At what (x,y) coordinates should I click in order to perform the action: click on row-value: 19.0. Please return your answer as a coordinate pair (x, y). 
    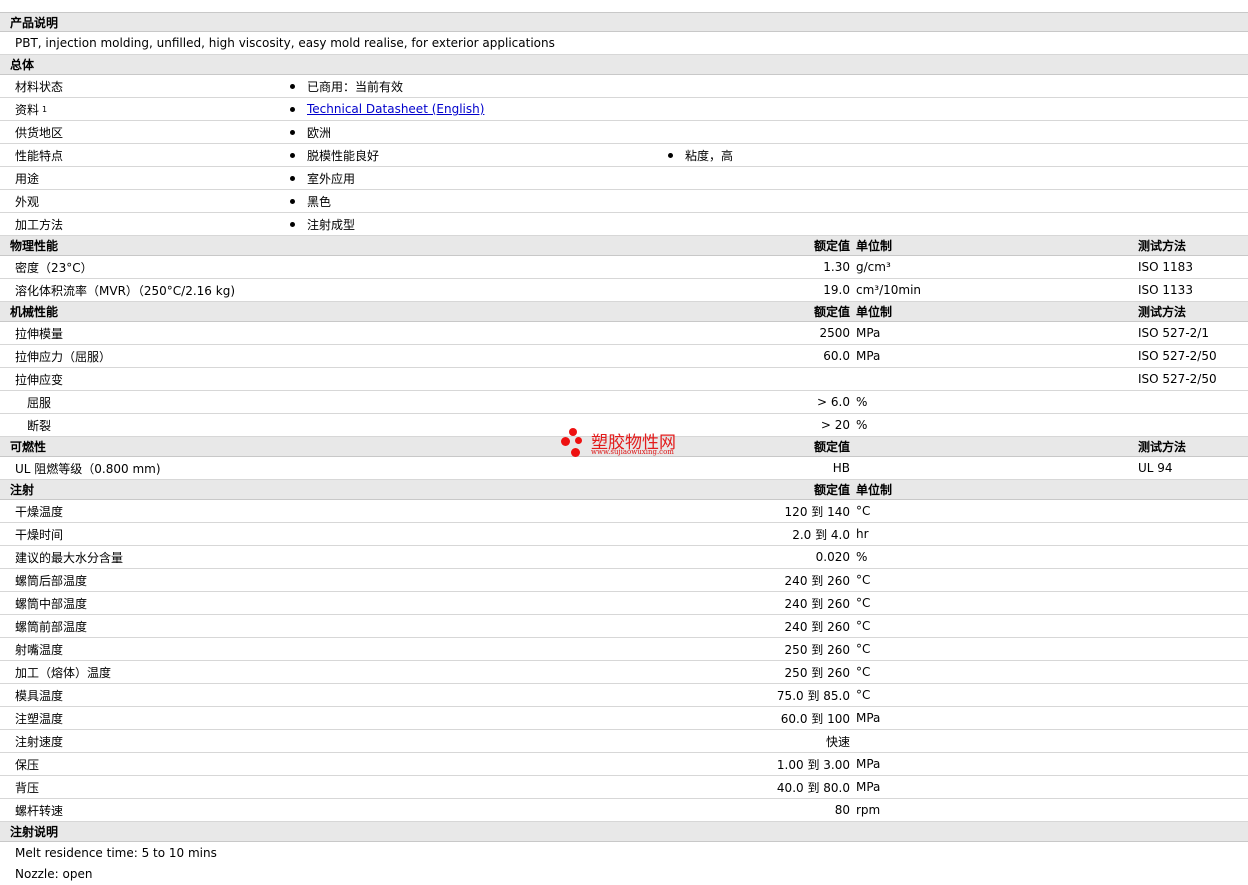
    Looking at the image, I should click on (836, 290).